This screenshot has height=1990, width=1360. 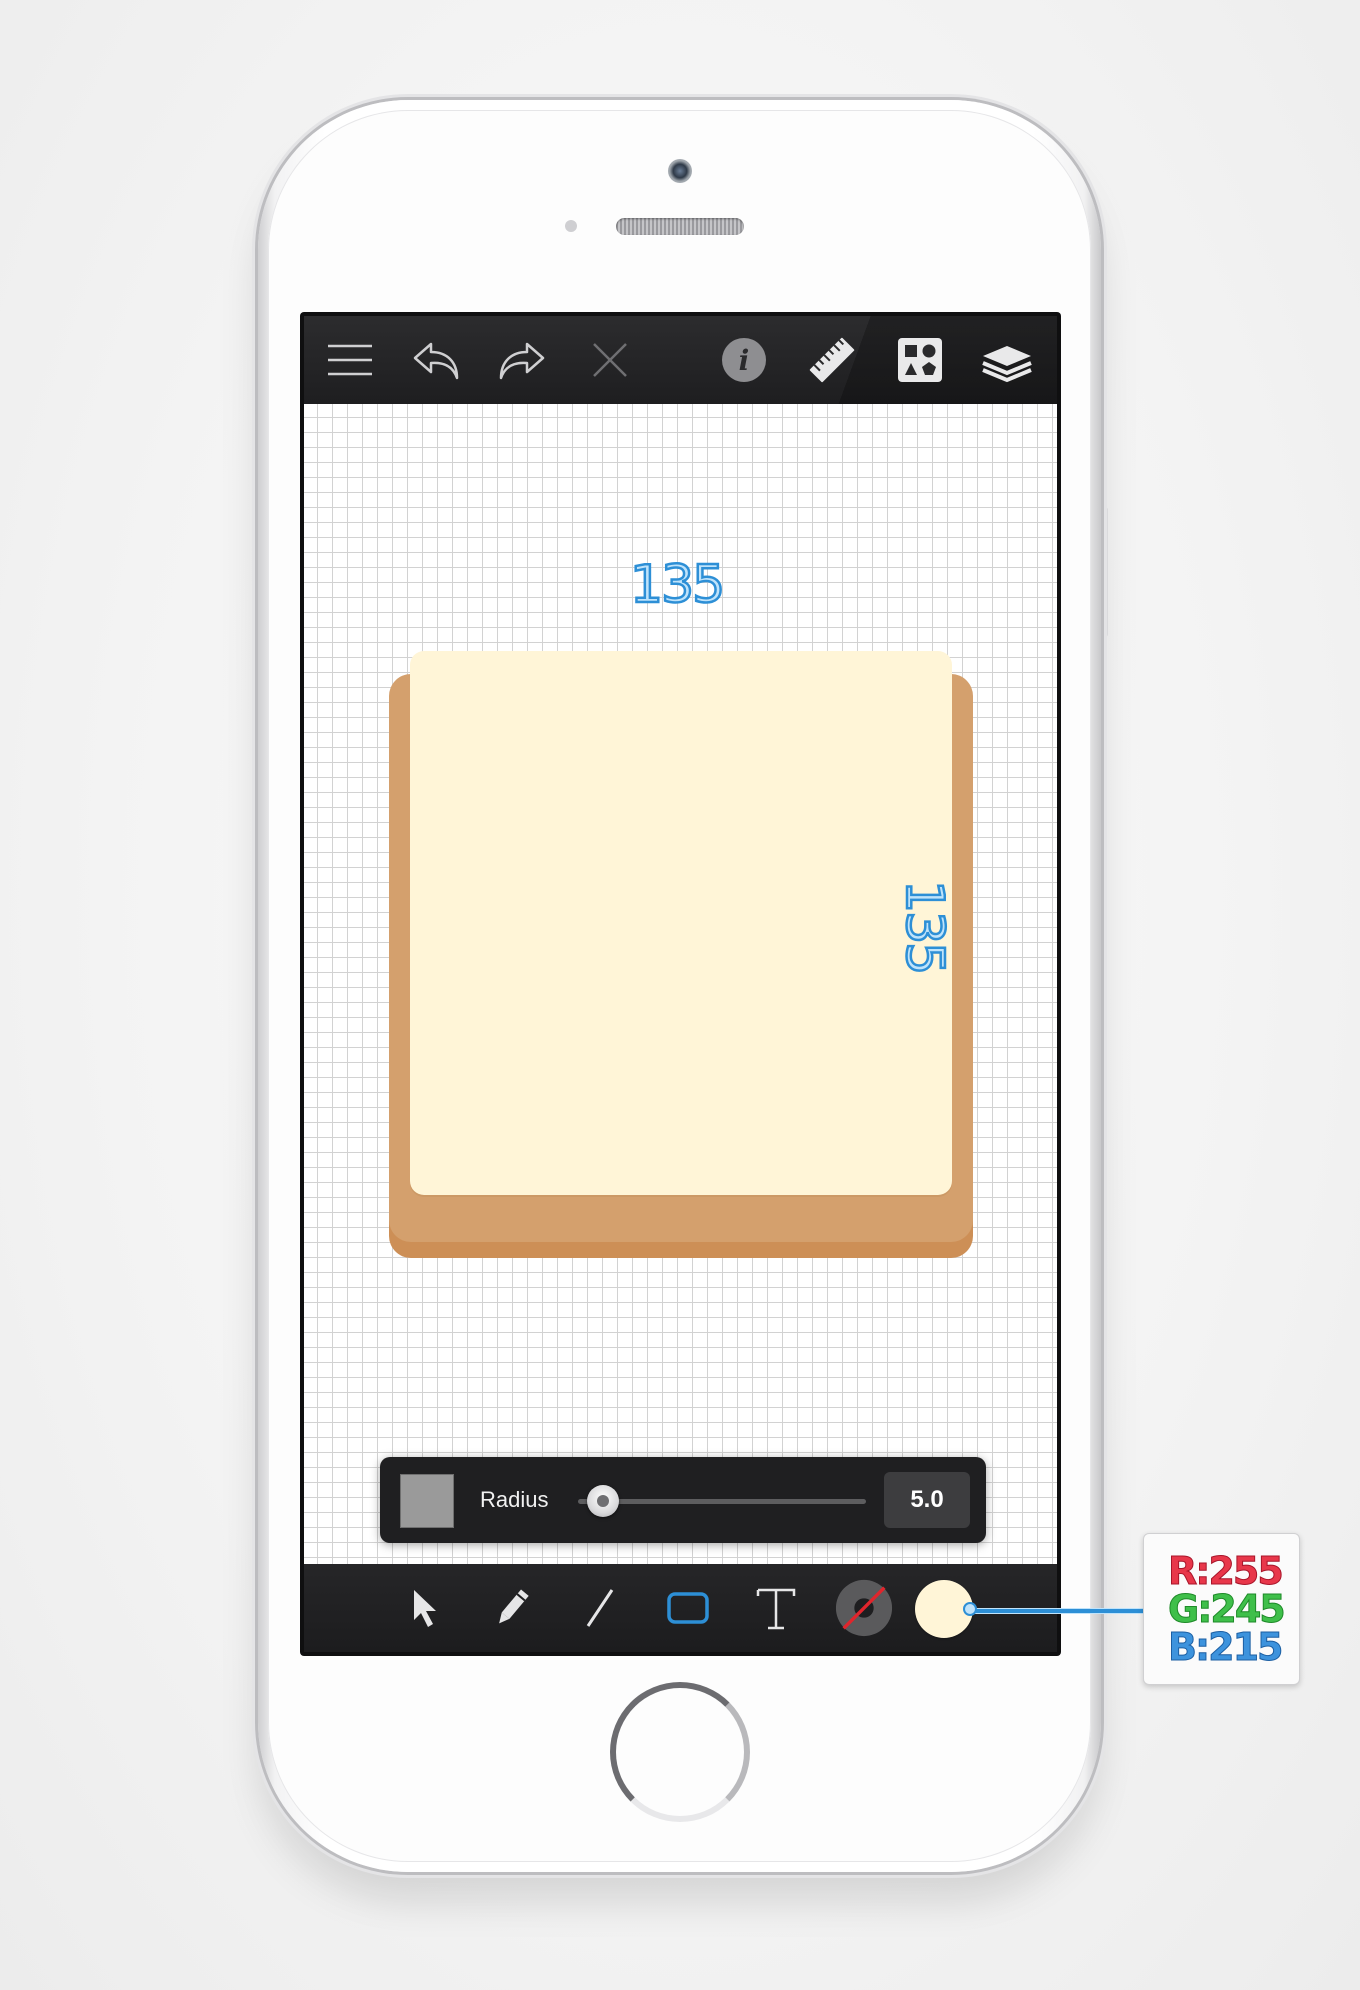 I want to click on radius-panel: Radius 5.0, so click(x=683, y=1500).